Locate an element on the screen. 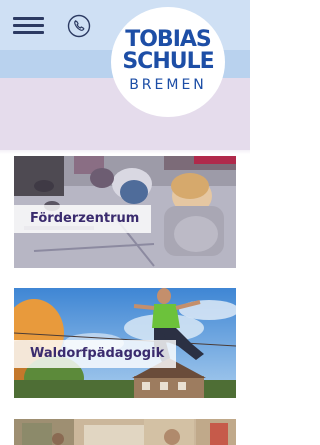 The image size is (320, 445). classroom-photo is located at coordinates (125, 432).